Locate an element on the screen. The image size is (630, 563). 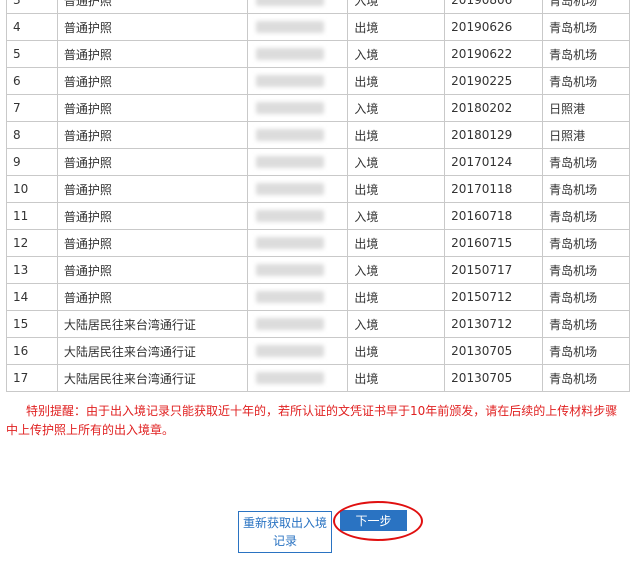
row-index: 6 is located at coordinates (32, 81).